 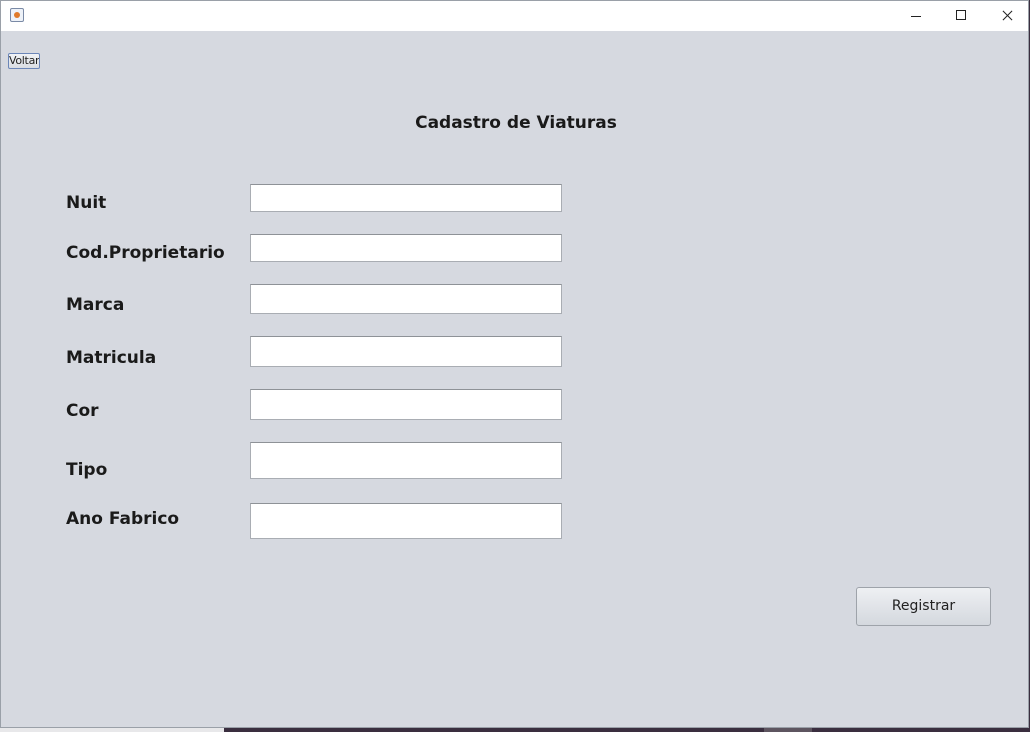 I want to click on title-bar, so click(x=514, y=16).